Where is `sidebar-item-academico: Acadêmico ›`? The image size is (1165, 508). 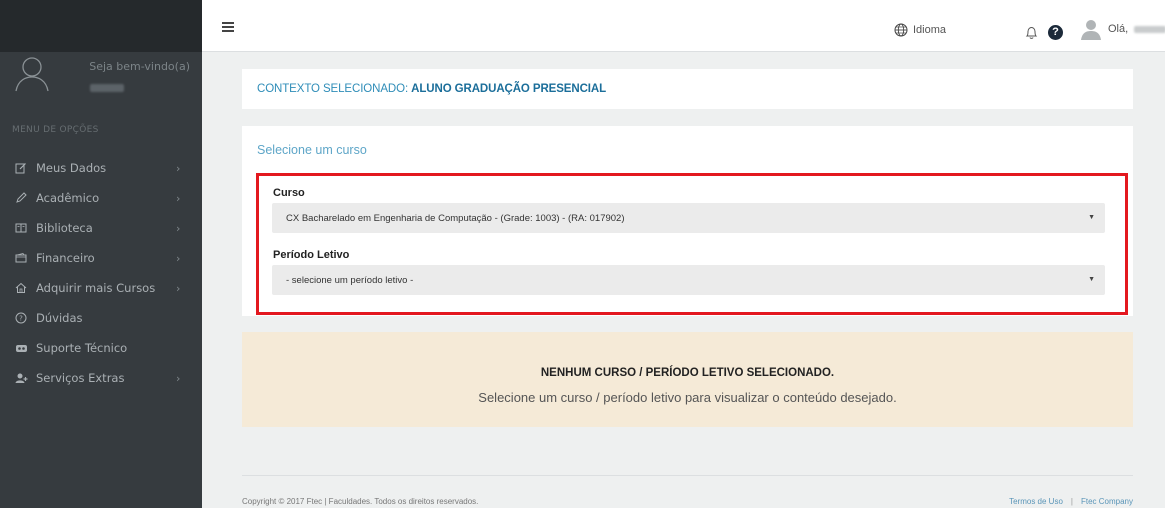 sidebar-item-academico: Acadêmico › is located at coordinates (101, 198).